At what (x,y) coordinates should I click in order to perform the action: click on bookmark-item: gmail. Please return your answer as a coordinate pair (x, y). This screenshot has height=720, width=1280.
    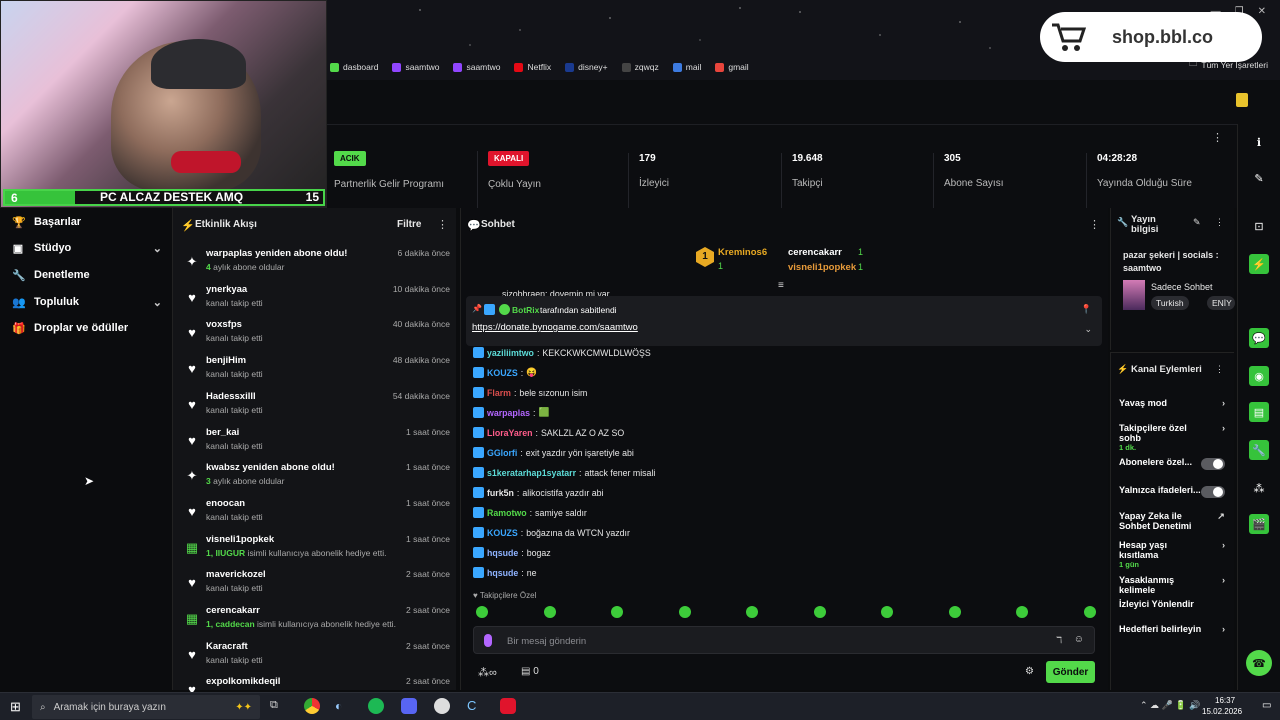
    Looking at the image, I should click on (732, 67).